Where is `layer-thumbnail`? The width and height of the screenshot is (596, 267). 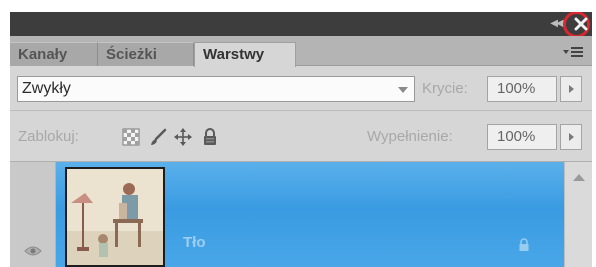
layer-thumbnail is located at coordinates (115, 217).